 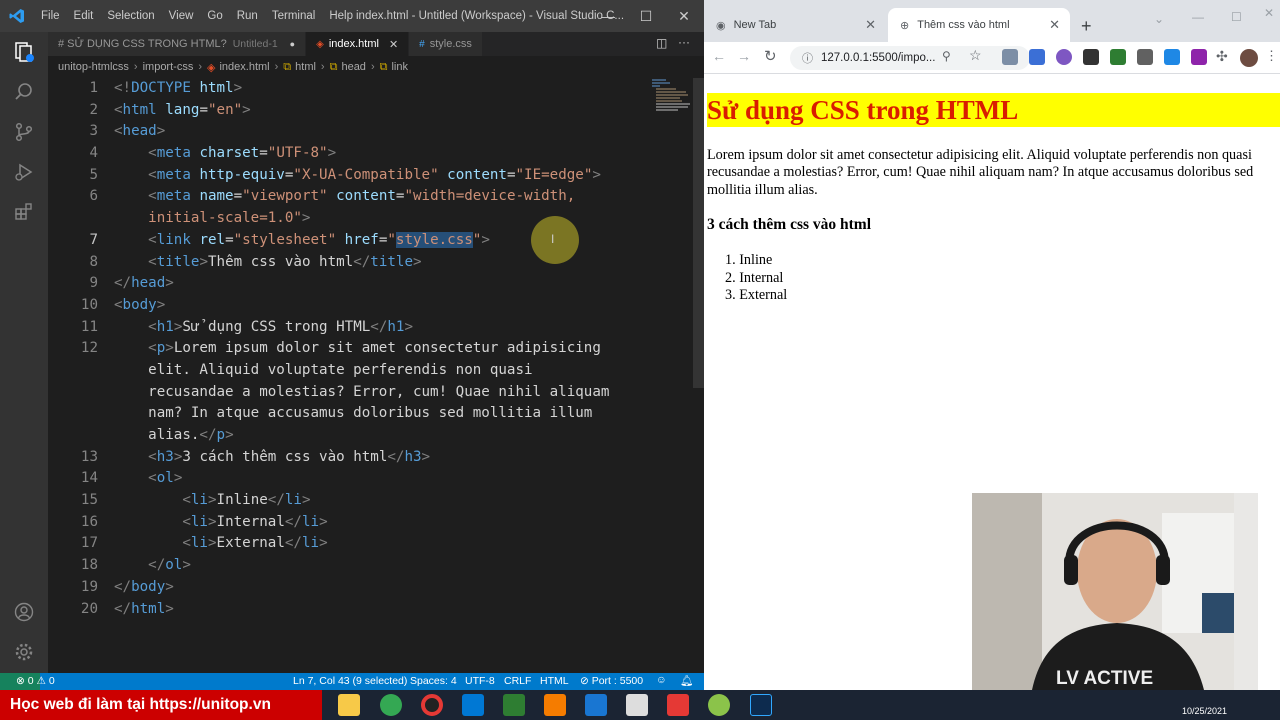 I want to click on camera-icon, so click(x=1145, y=57).